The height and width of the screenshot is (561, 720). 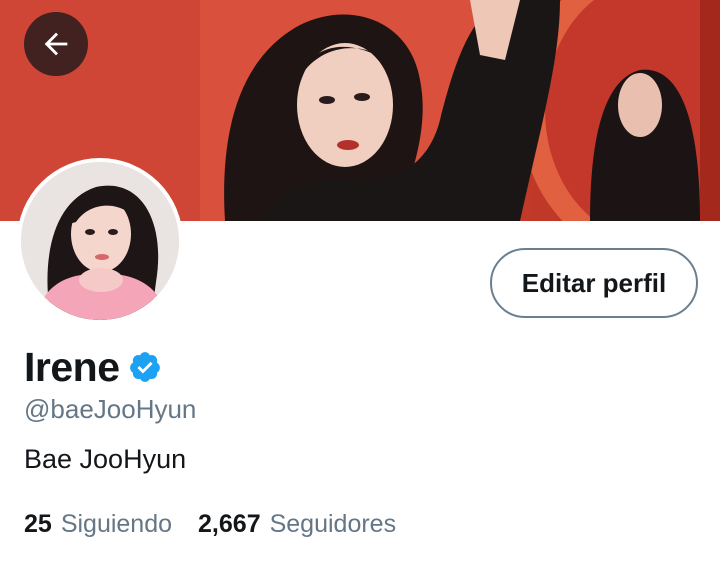 I want to click on profile-name: Irene, so click(x=72, y=366).